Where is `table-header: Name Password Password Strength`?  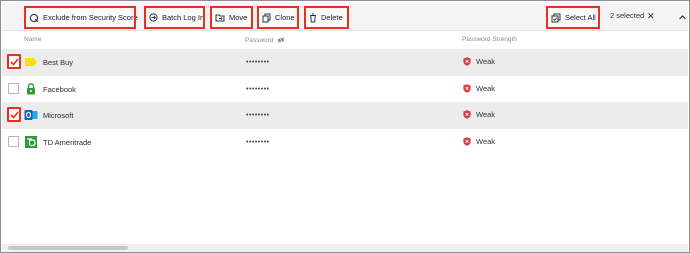
table-header: Name Password Password Strength is located at coordinates (345, 40).